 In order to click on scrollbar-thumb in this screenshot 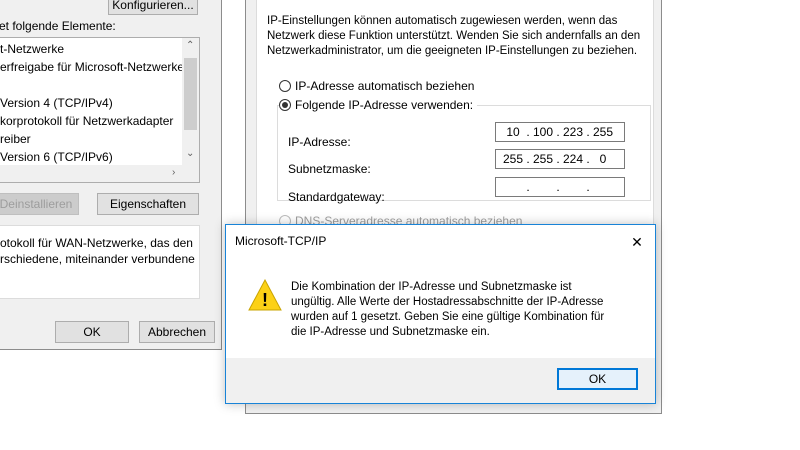, I will do `click(190, 94)`.